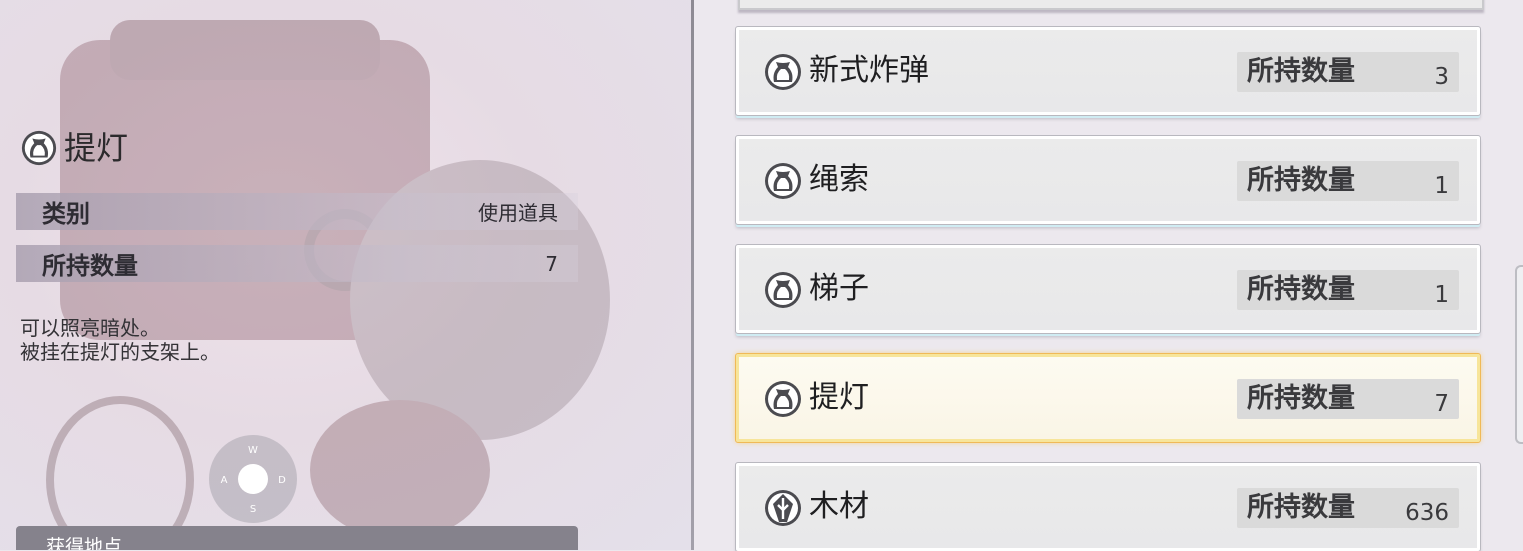  Describe the element at coordinates (1108, 71) in the screenshot. I see `list-item-new-bomb: 新式炸弹 所持数量 3` at that location.